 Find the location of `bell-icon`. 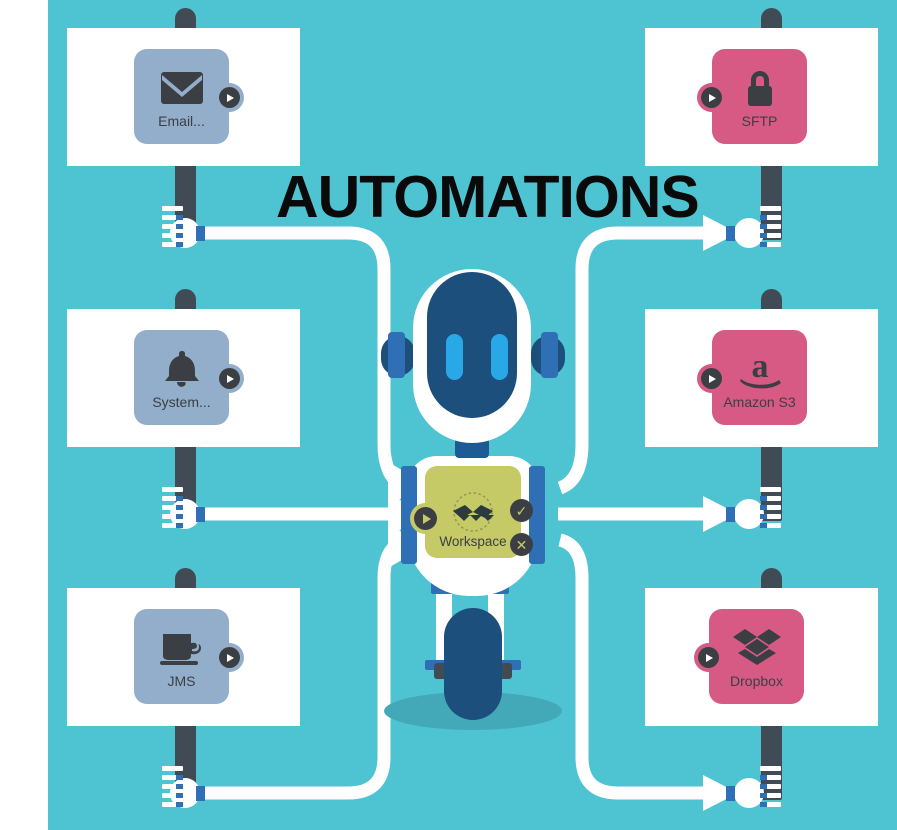

bell-icon is located at coordinates (182, 369).